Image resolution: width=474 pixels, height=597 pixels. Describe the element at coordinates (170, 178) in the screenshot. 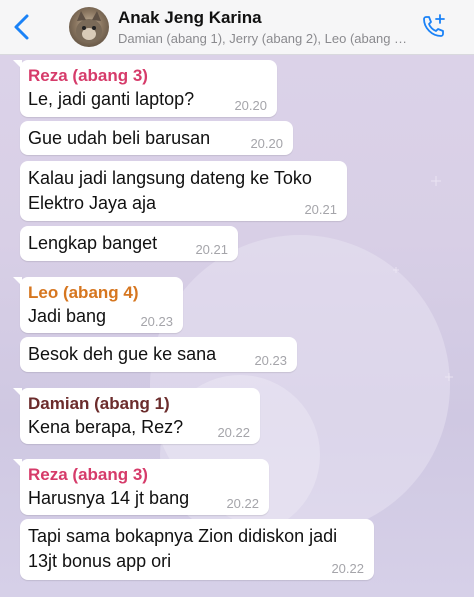

I see `message-text: Kalau jadi langsung dateng ke Toko` at that location.